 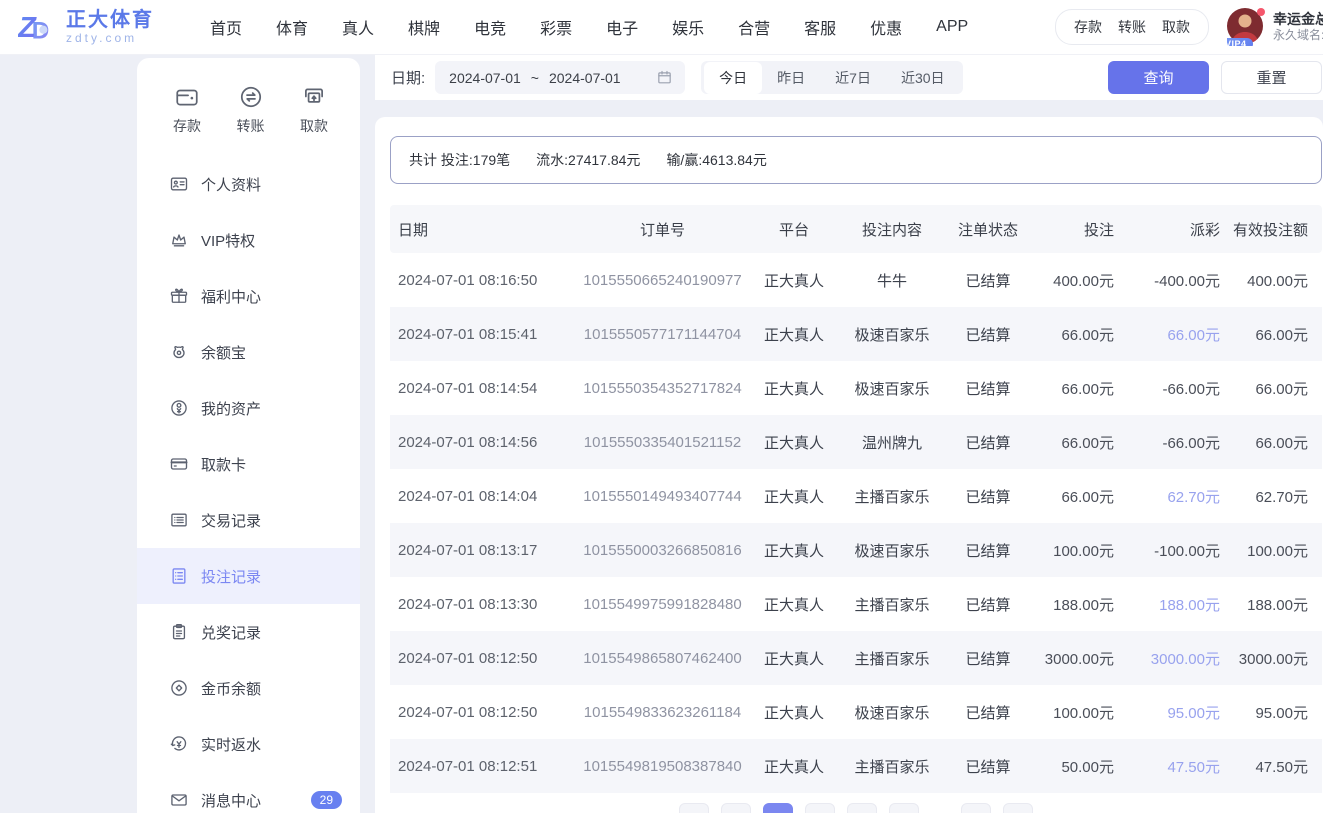 I want to click on nav-item-0: 首页, so click(x=226, y=27).